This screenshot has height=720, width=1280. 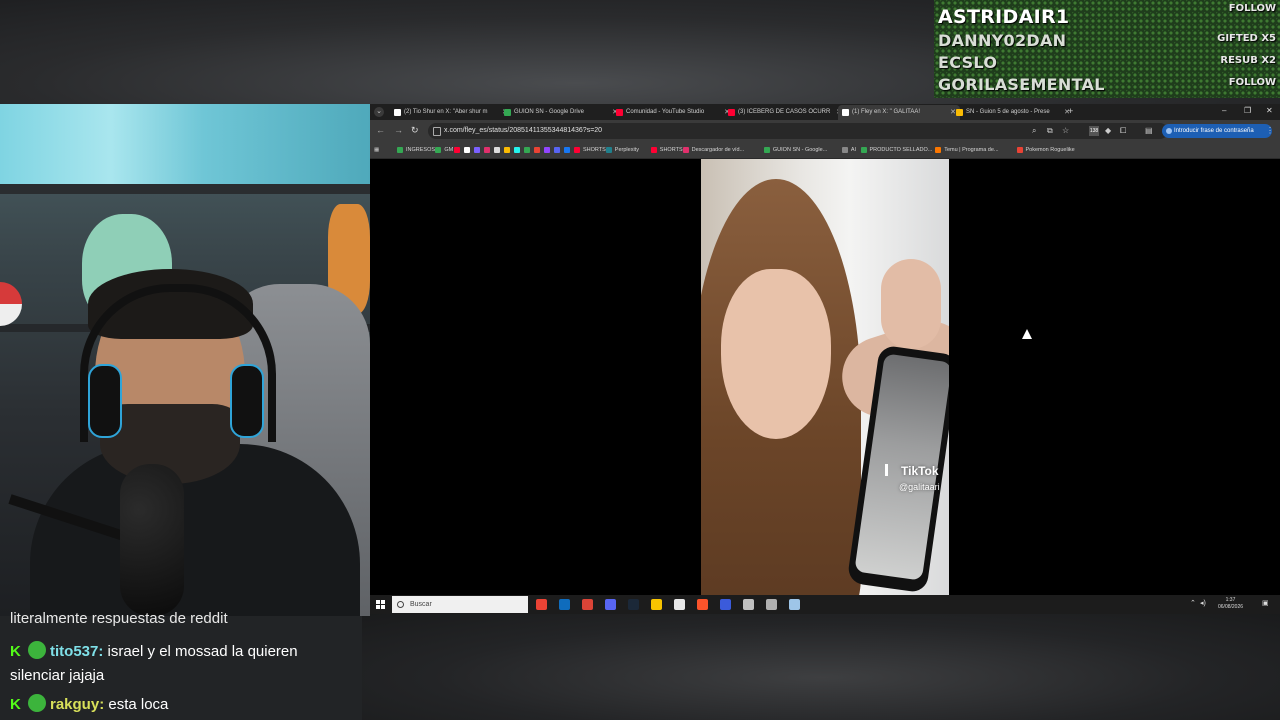 I want to click on tab-title: GUION SN - Google Drive, so click(x=549, y=112).